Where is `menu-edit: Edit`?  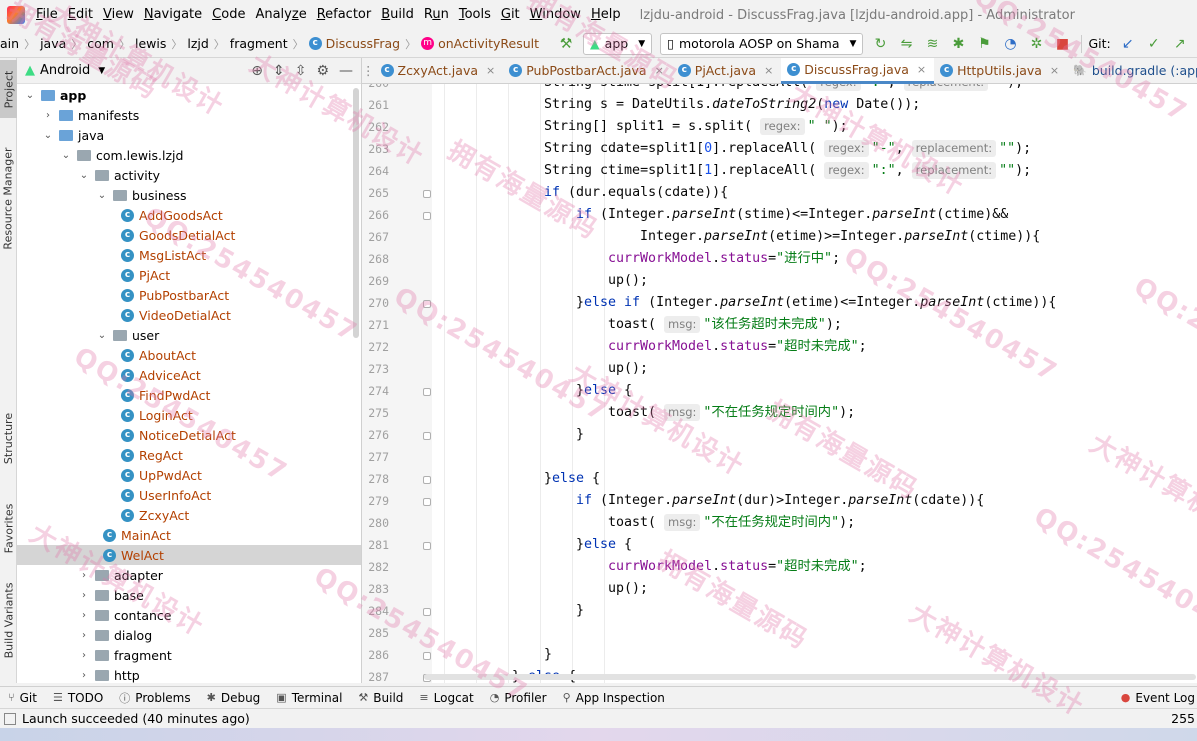 menu-edit: Edit is located at coordinates (80, 15).